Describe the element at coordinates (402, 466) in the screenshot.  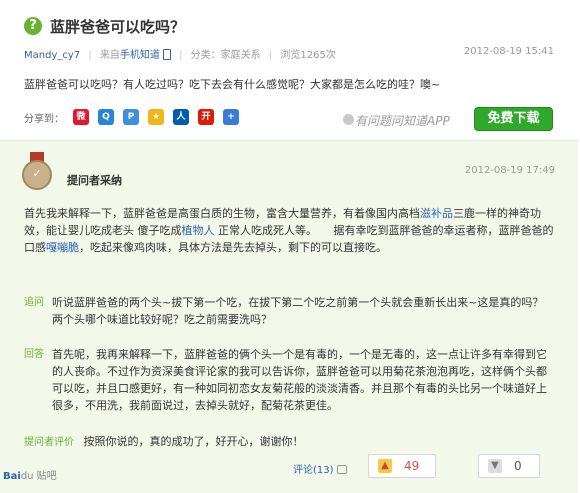
I see `upvote-button: ▲ 49` at that location.